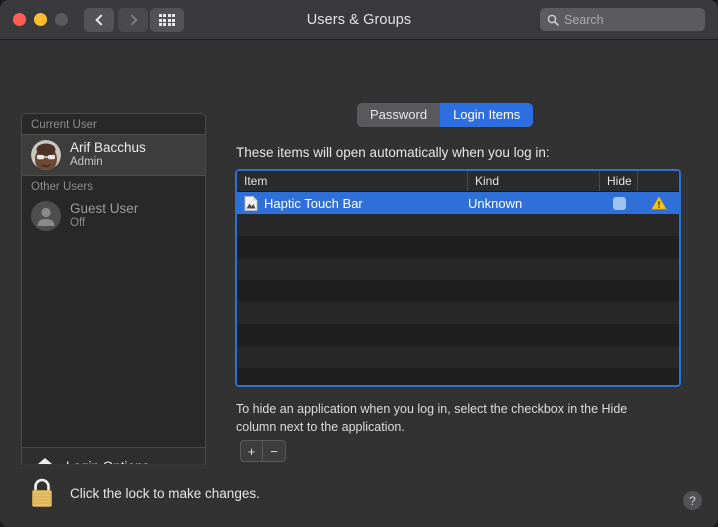  I want to click on hide-checkbox, so click(619, 203).